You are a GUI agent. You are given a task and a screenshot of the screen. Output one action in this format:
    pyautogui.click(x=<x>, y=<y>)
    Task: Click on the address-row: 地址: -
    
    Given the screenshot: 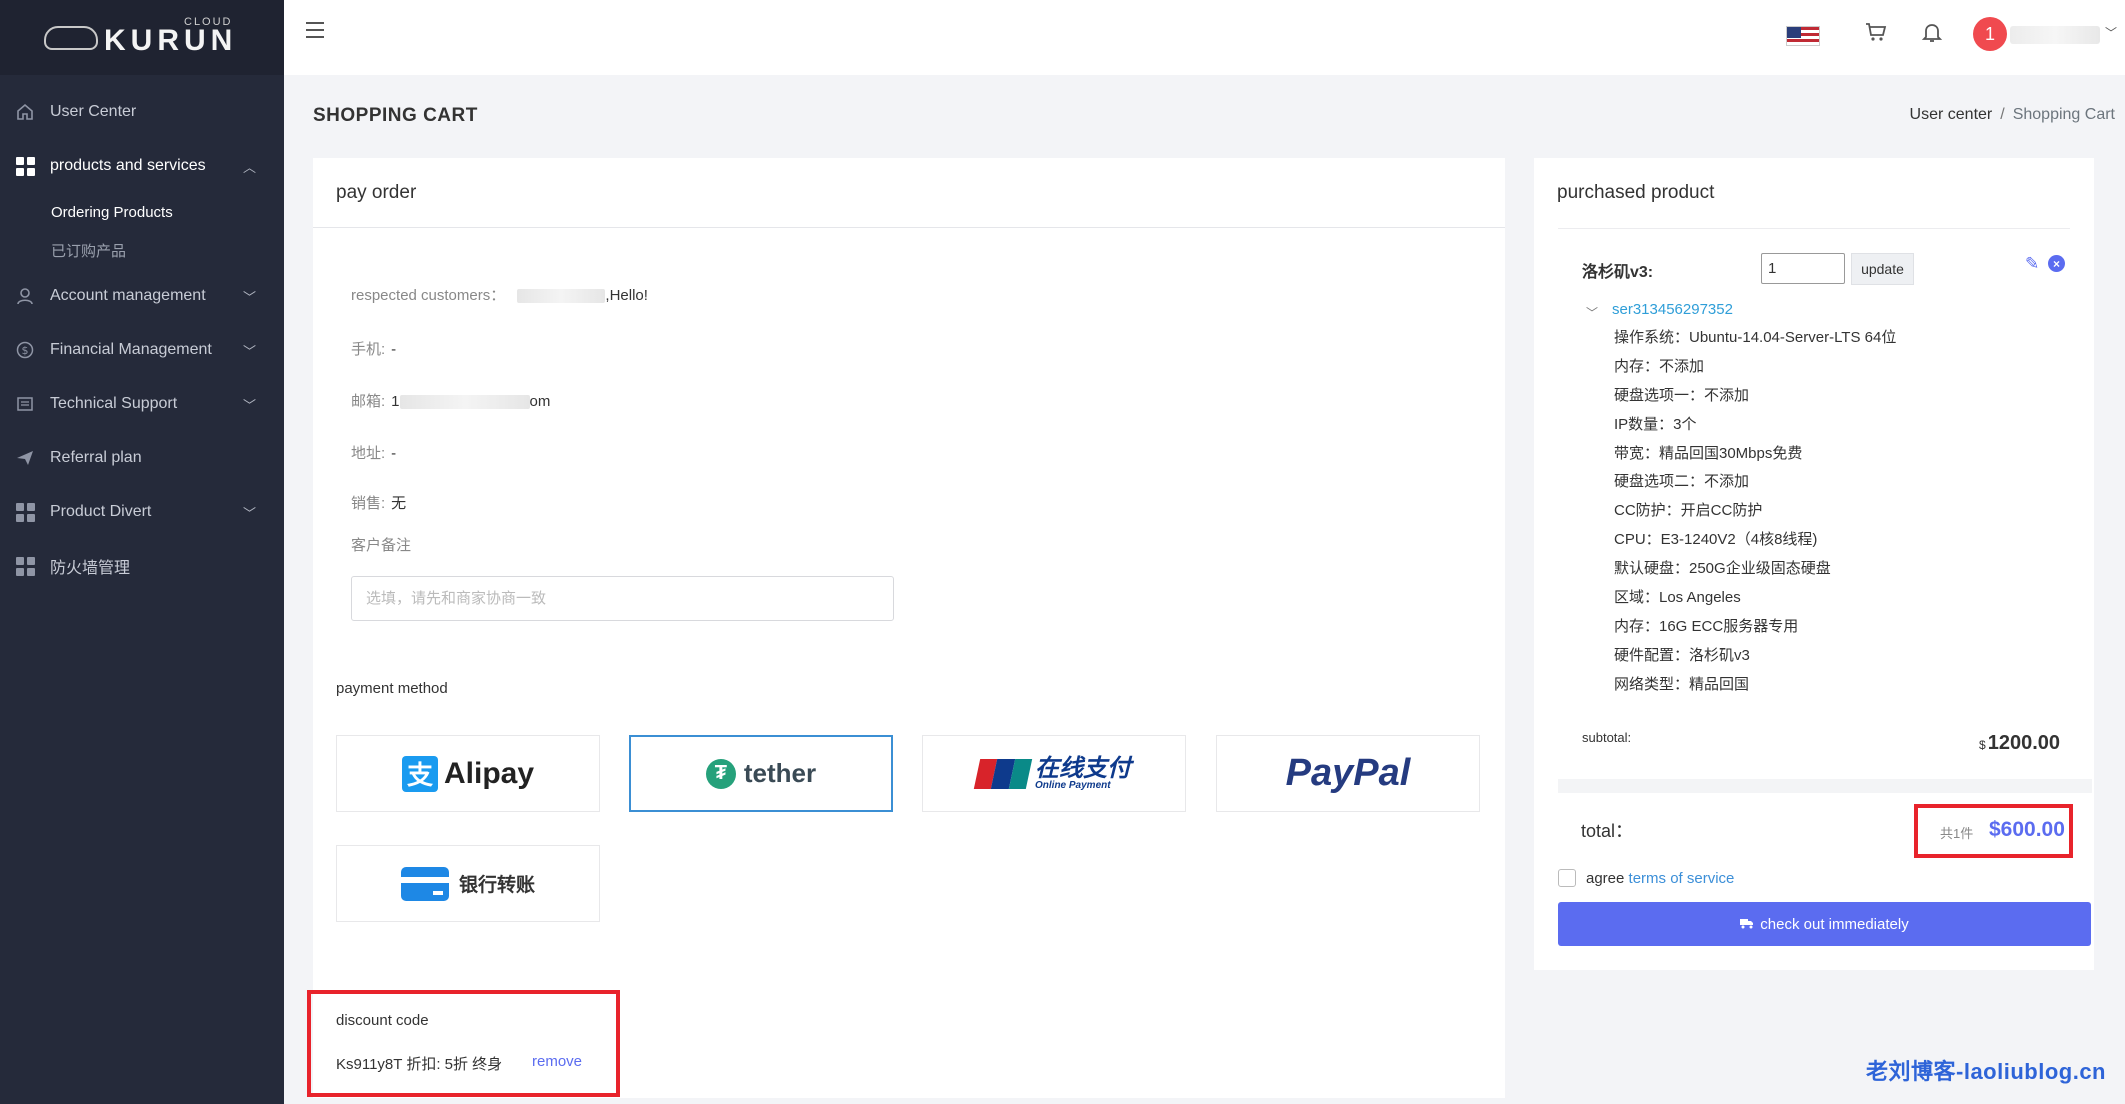 What is the action you would take?
    pyautogui.click(x=373, y=452)
    